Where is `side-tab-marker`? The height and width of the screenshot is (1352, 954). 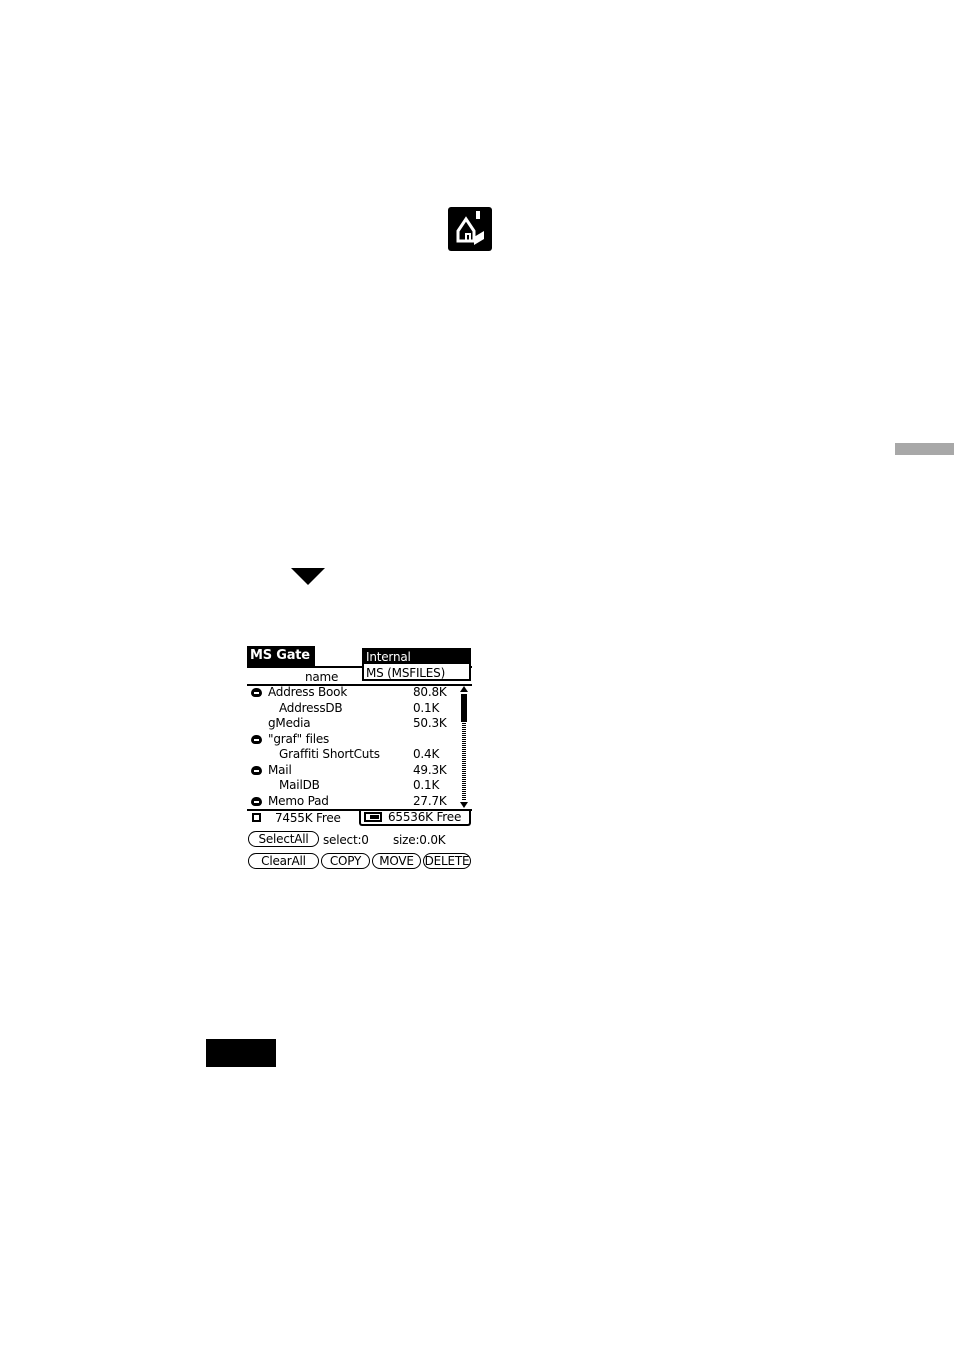 side-tab-marker is located at coordinates (924, 449).